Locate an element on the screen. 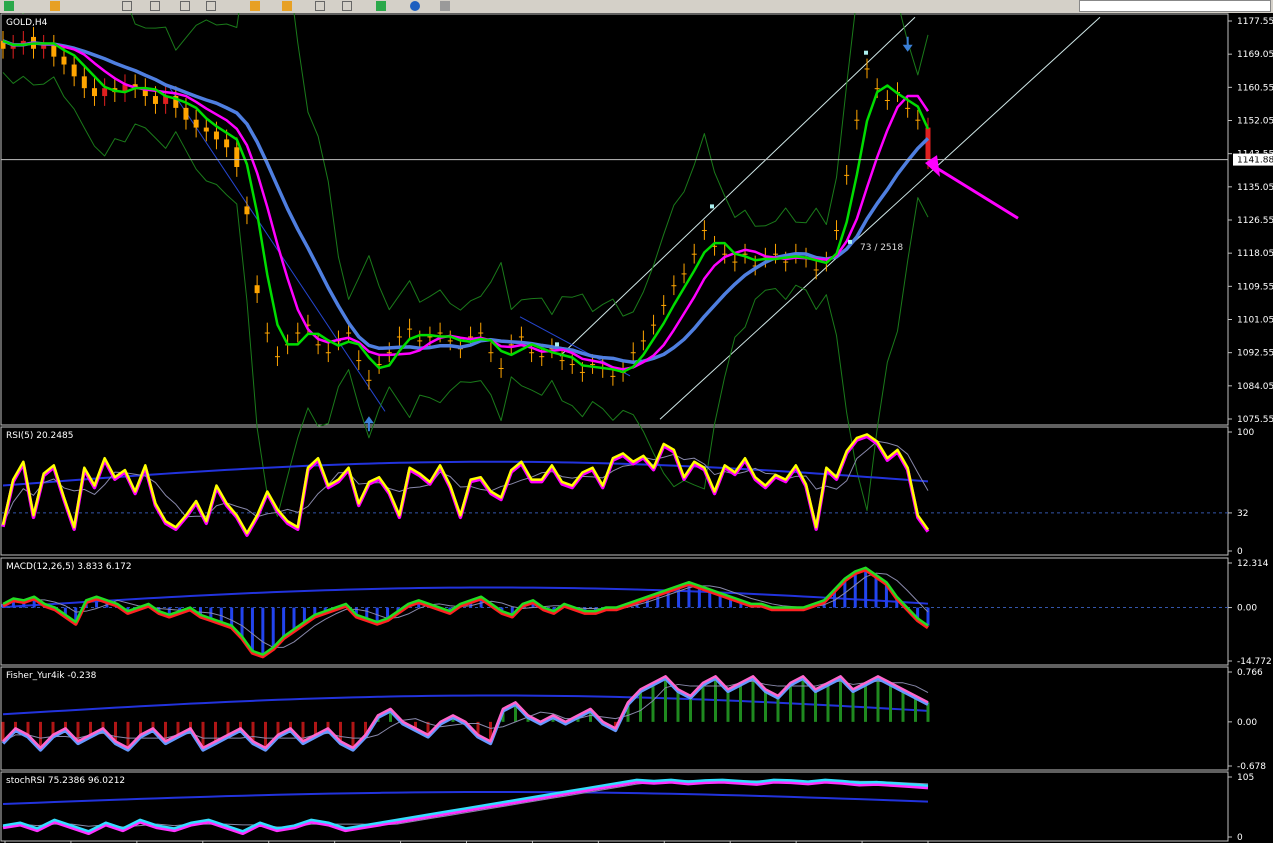 The image size is (1273, 843). macd-y-tick-label: 12.314 is located at coordinates (1253, 564).